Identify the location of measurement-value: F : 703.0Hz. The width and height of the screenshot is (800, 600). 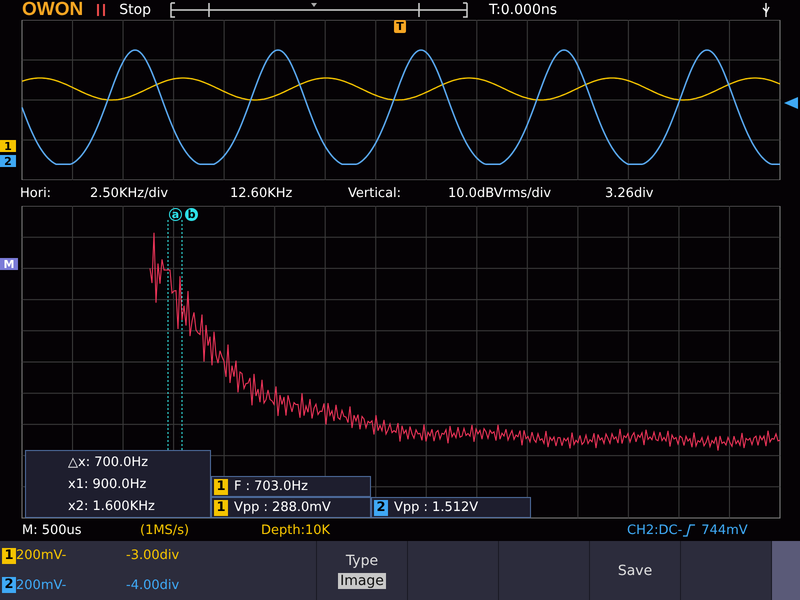
(271, 486).